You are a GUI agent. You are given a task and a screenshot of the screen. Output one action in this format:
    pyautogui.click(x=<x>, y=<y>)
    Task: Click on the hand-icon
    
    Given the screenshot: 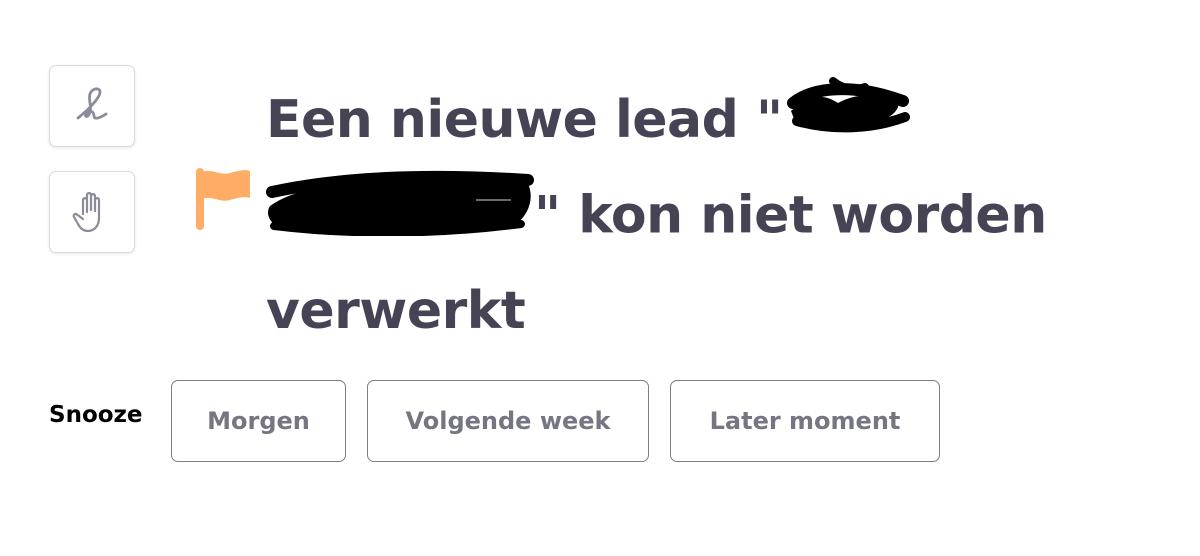 What is the action you would take?
    pyautogui.click(x=92, y=212)
    